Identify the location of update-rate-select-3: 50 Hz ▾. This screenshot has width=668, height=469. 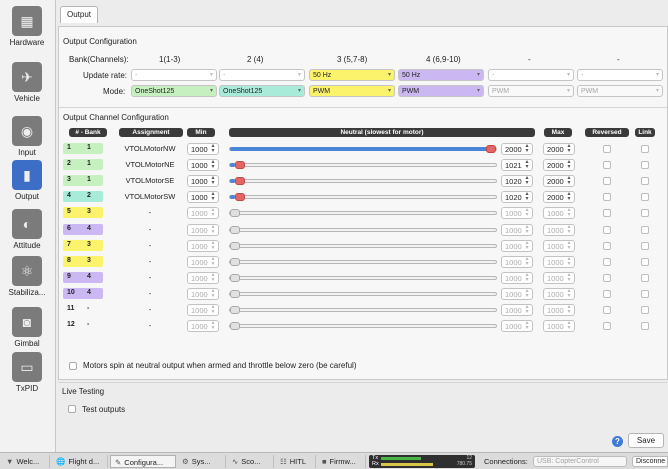
(352, 75).